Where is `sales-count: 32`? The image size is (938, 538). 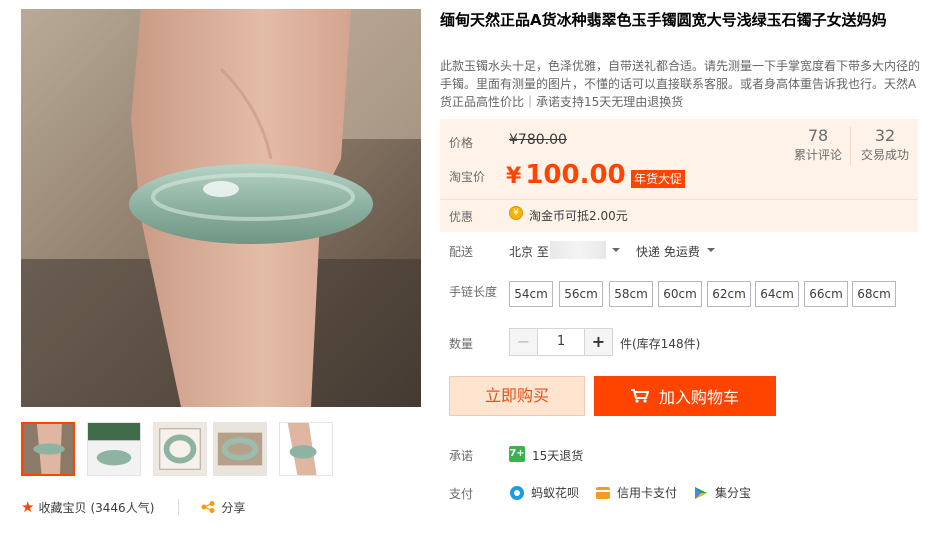
sales-count: 32 is located at coordinates (885, 135).